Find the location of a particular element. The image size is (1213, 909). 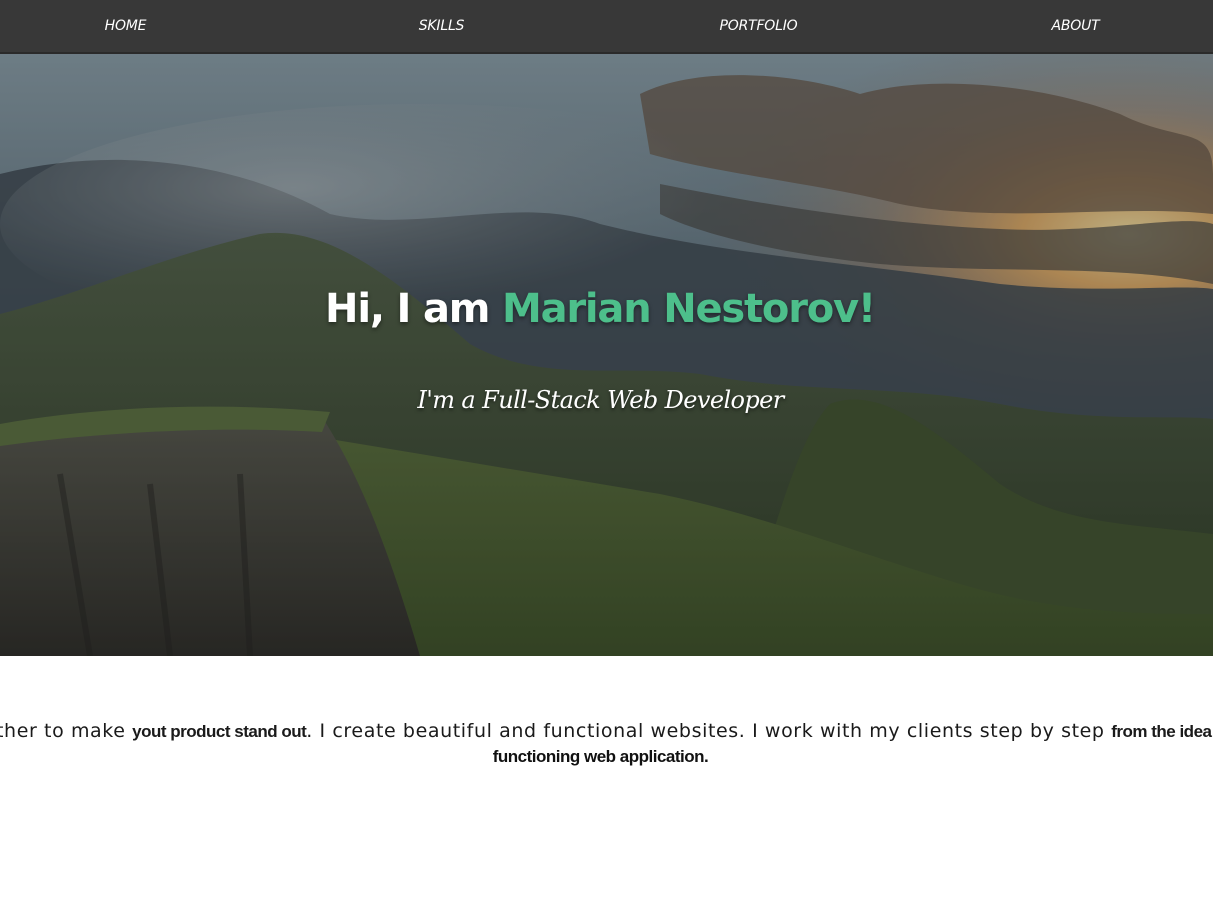

intro-text-part1: ther to make is located at coordinates (66, 731).